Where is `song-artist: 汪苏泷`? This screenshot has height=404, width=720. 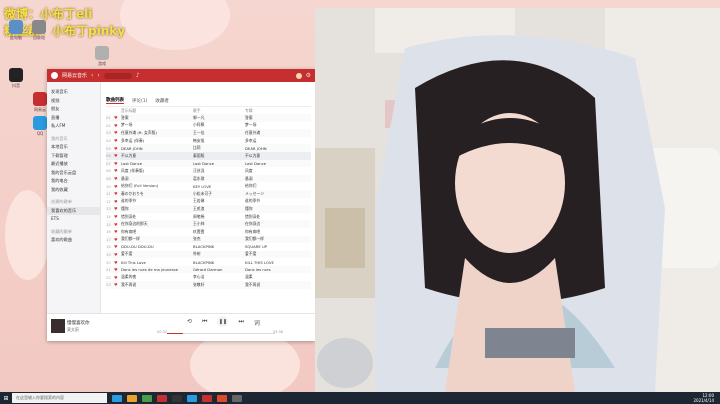 song-artist: 汪苏泷 is located at coordinates (219, 171).